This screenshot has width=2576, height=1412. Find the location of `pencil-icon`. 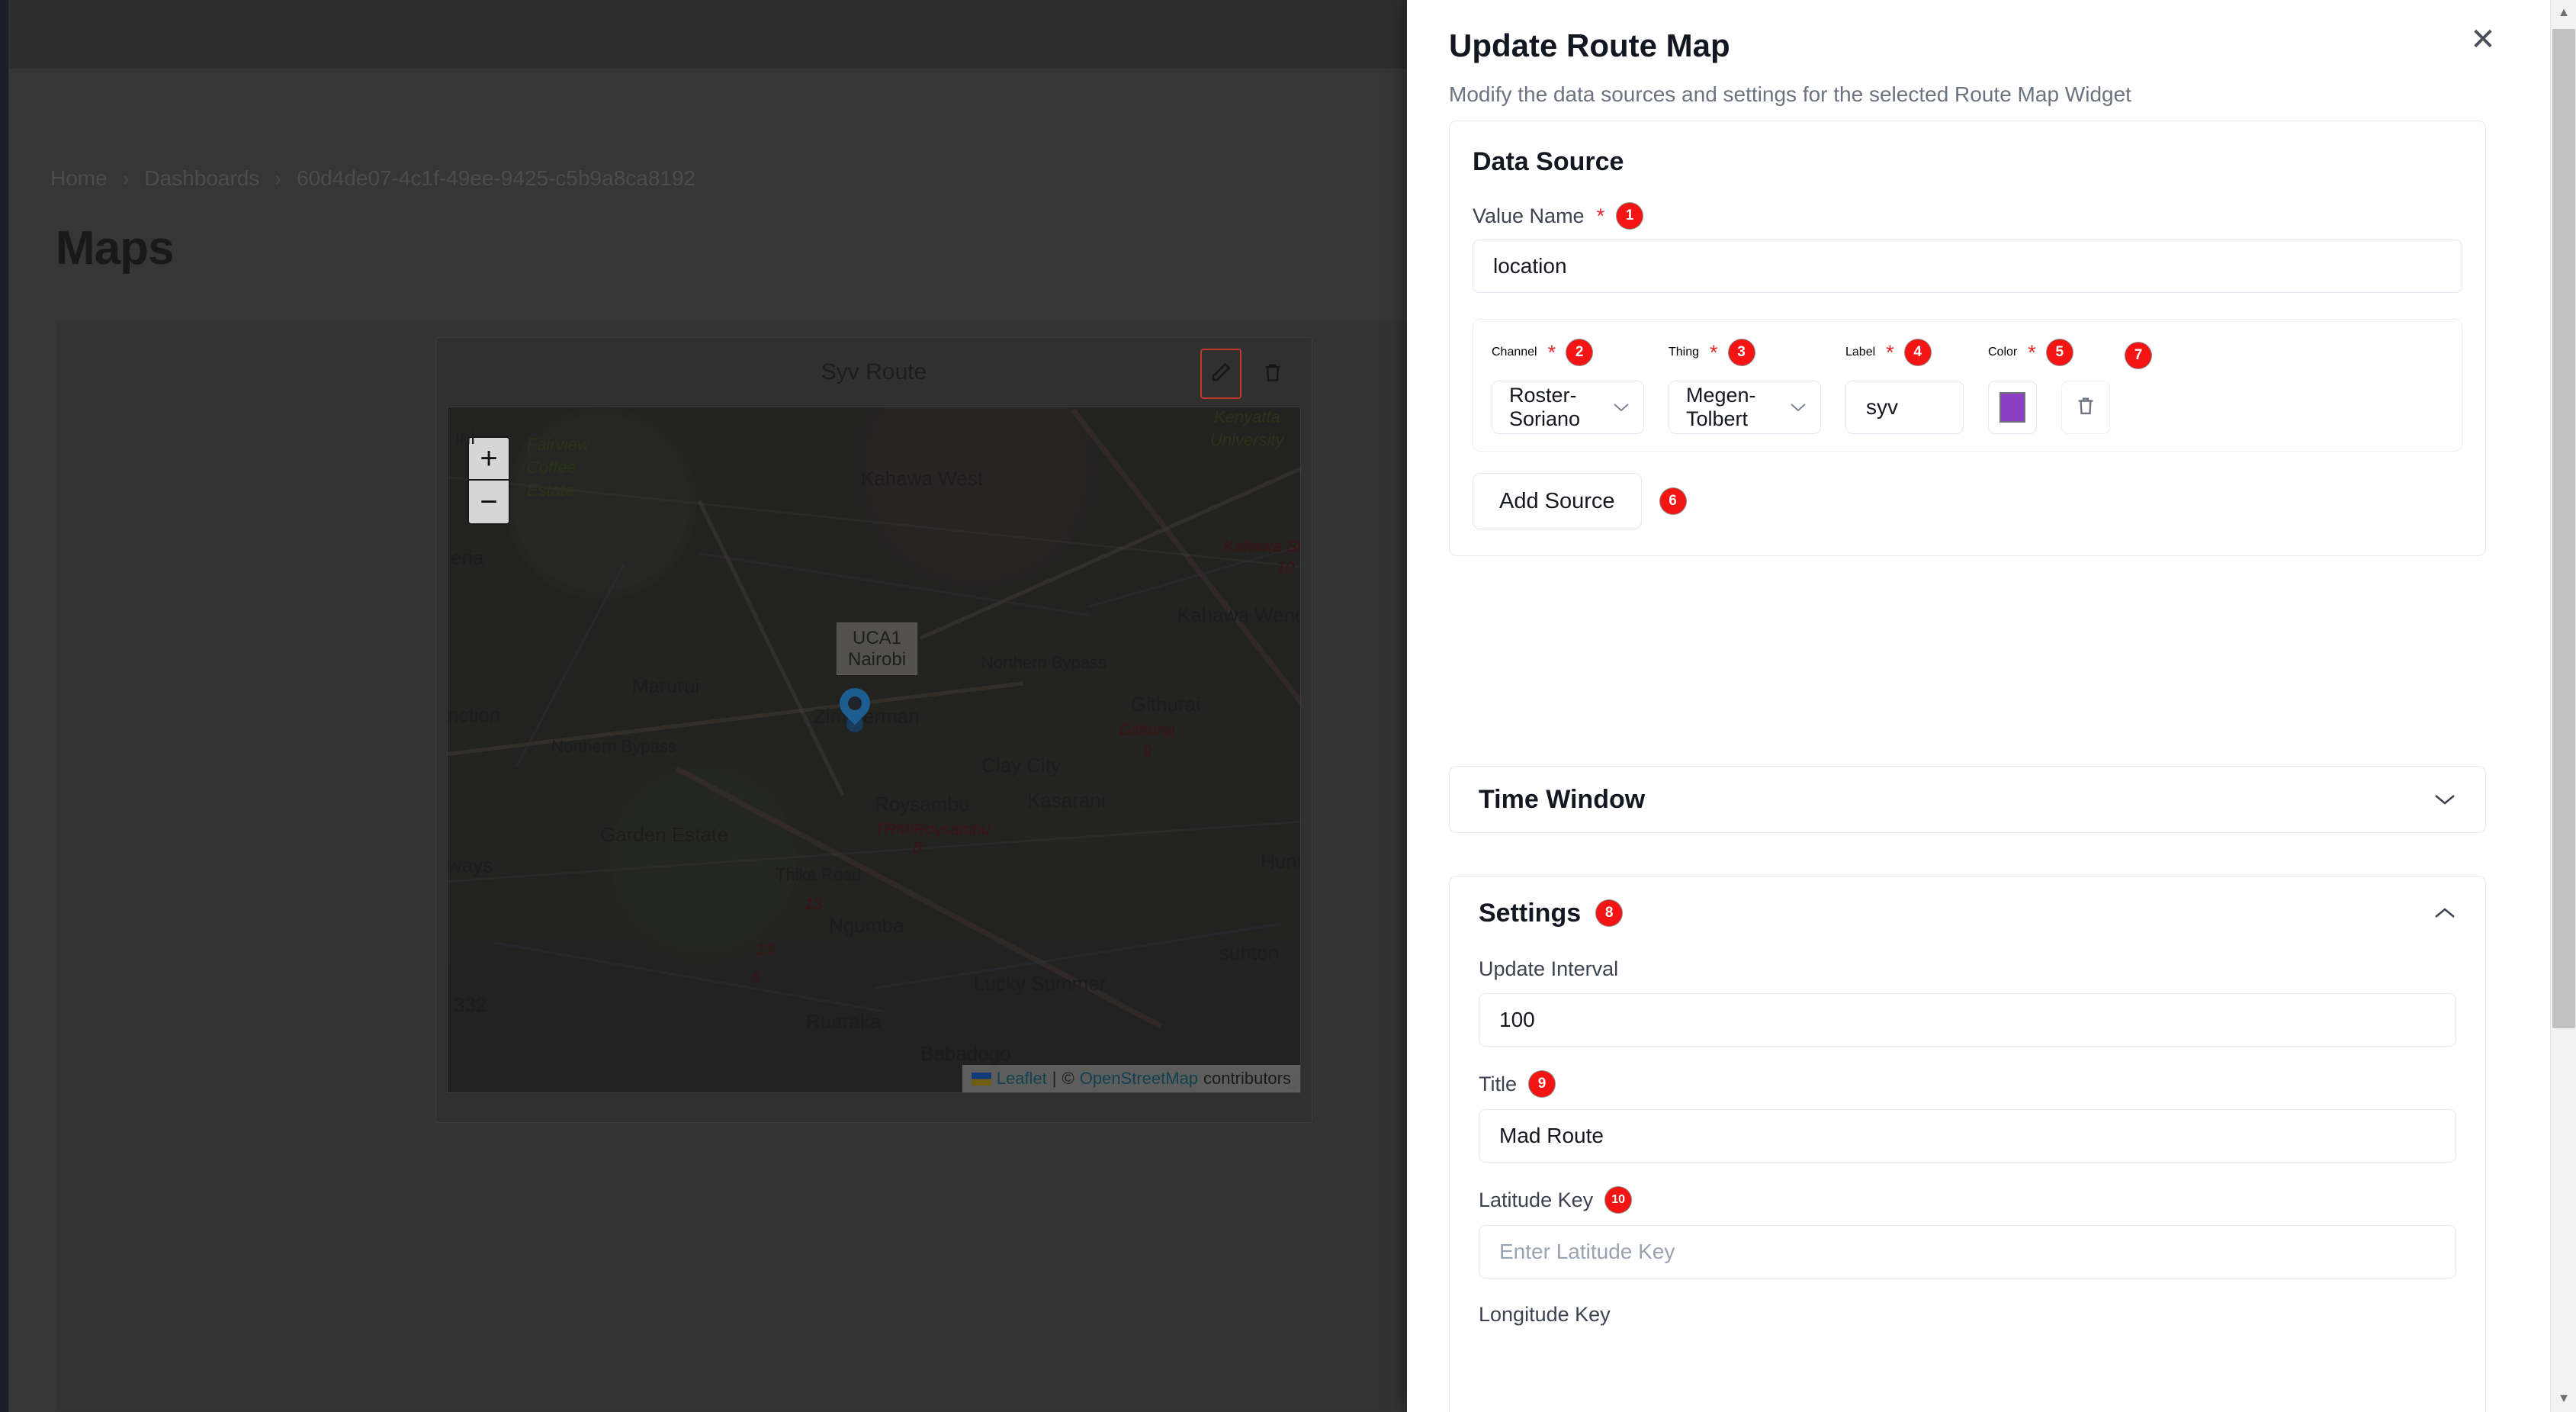

pencil-icon is located at coordinates (1220, 374).